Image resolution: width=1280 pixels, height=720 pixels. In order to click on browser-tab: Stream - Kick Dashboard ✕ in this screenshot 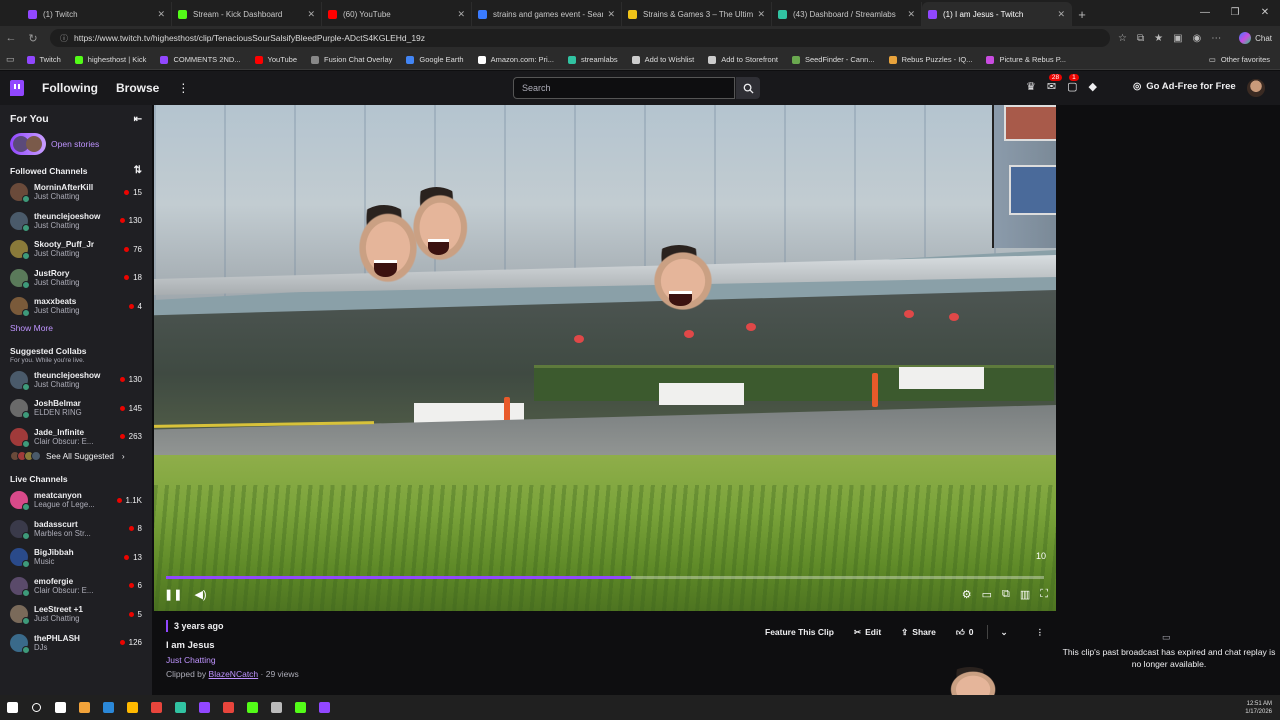, I will do `click(247, 14)`.